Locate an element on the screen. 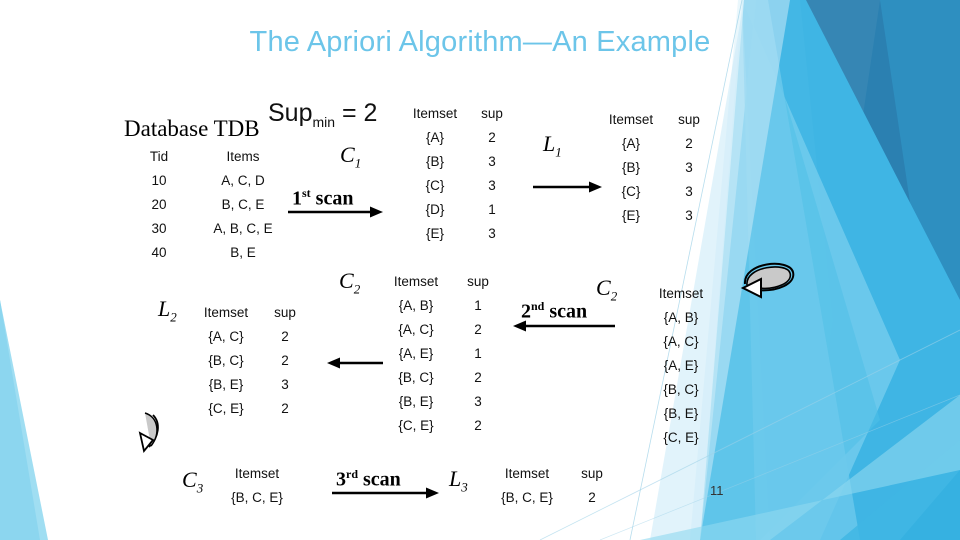  column-header-items: Items is located at coordinates (243, 156).